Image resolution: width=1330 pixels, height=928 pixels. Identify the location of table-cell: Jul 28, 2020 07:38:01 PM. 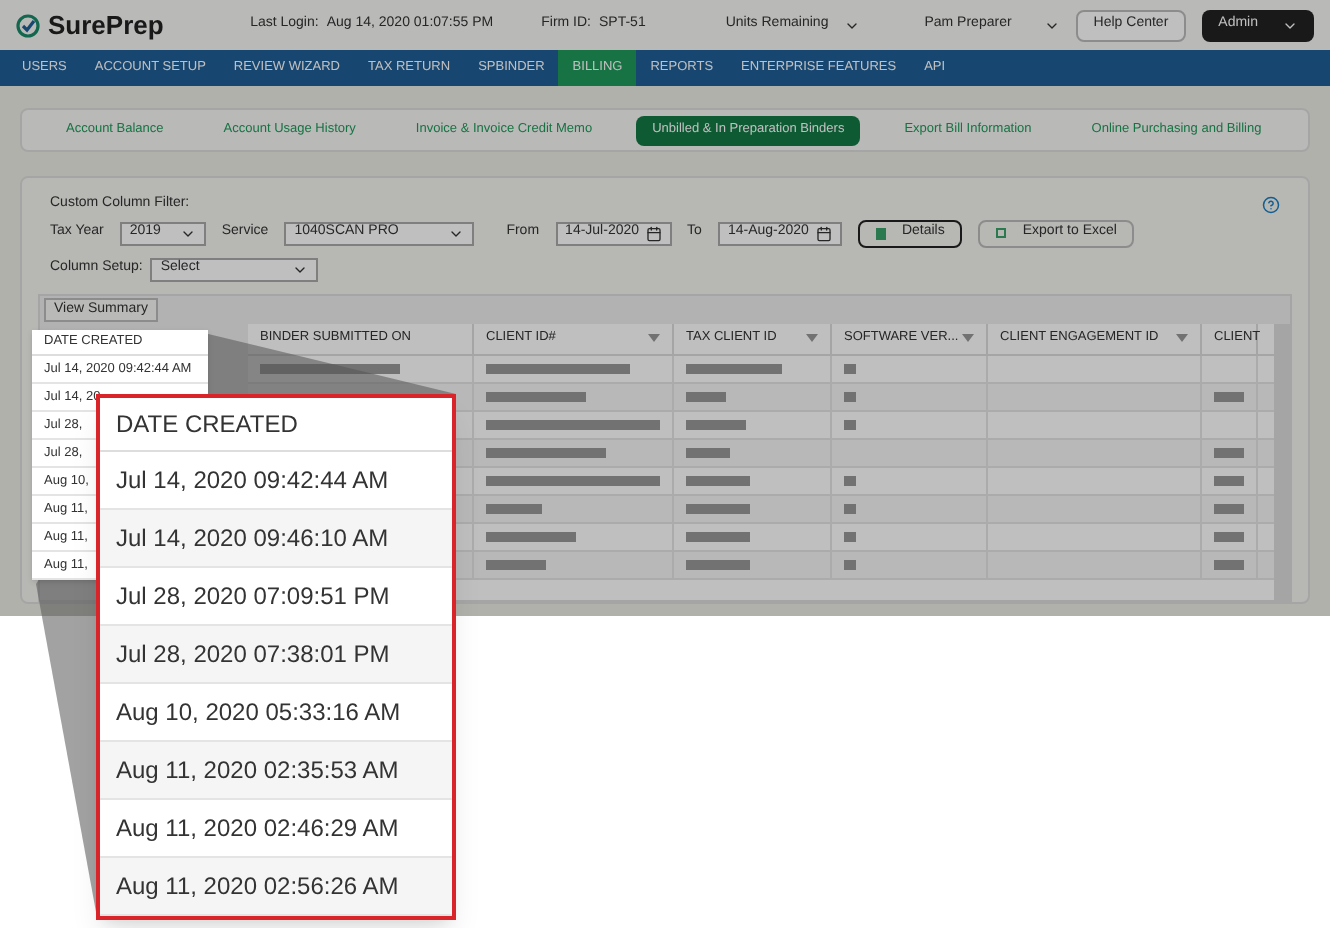
(276, 655).